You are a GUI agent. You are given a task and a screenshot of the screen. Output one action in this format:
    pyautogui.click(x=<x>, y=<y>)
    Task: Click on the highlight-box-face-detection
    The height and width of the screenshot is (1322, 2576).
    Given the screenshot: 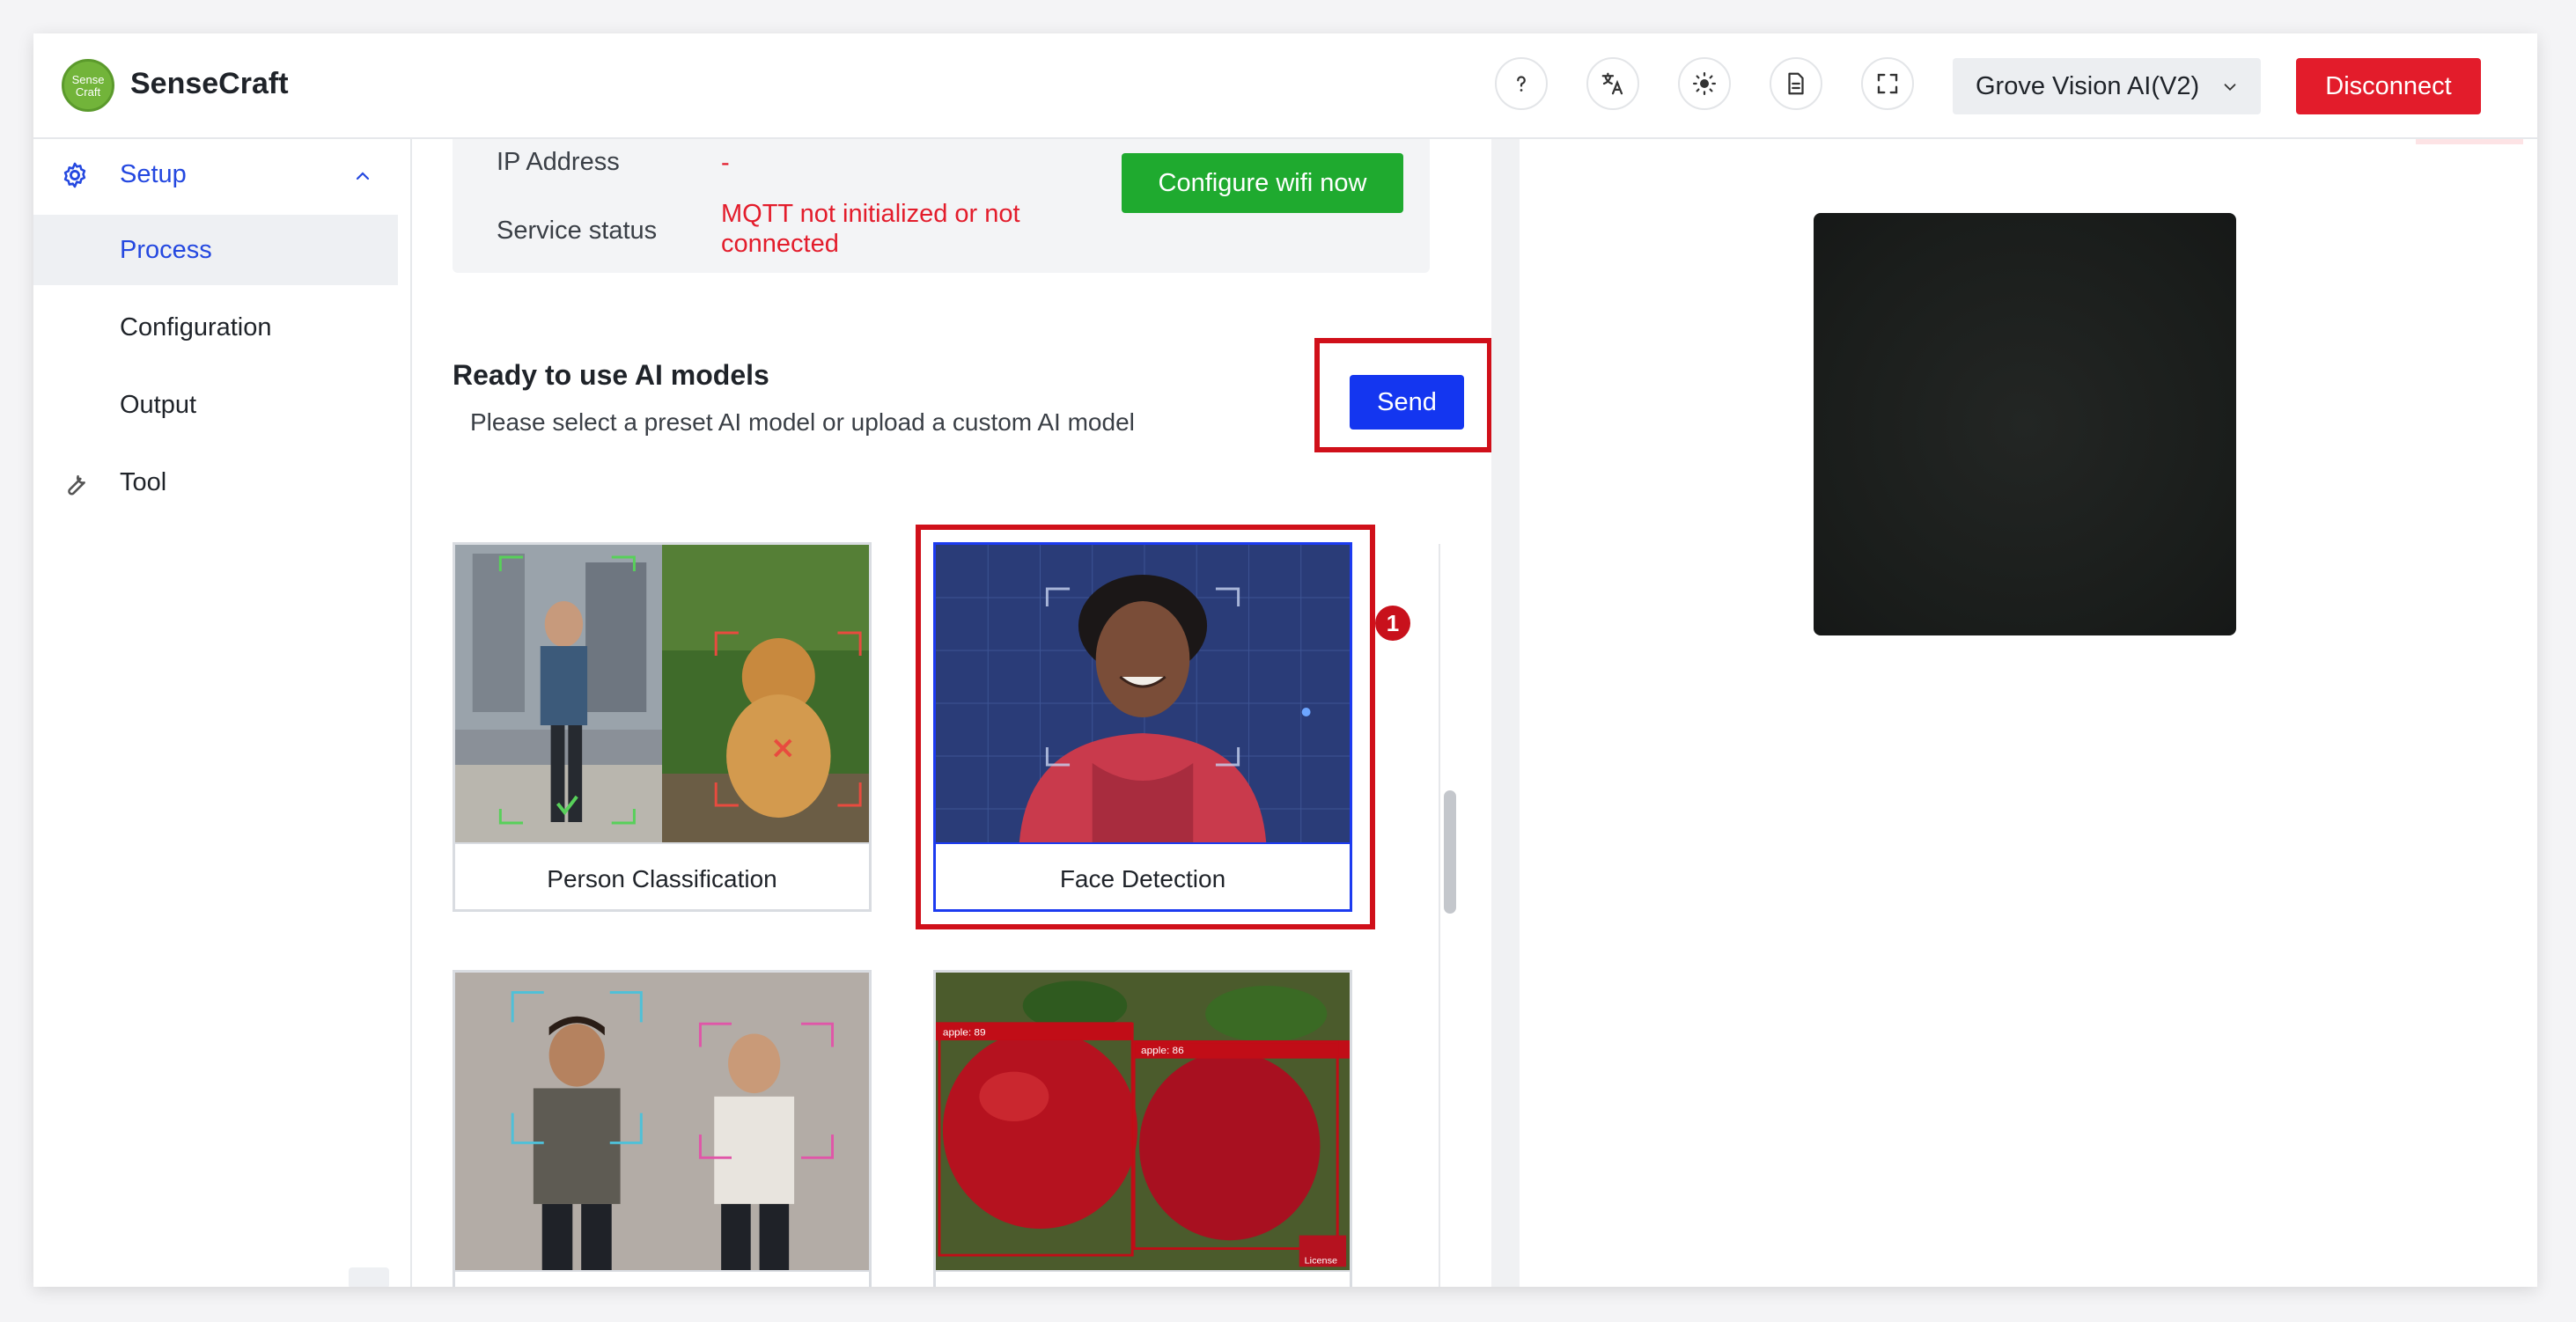 What is the action you would take?
    pyautogui.click(x=1145, y=727)
    